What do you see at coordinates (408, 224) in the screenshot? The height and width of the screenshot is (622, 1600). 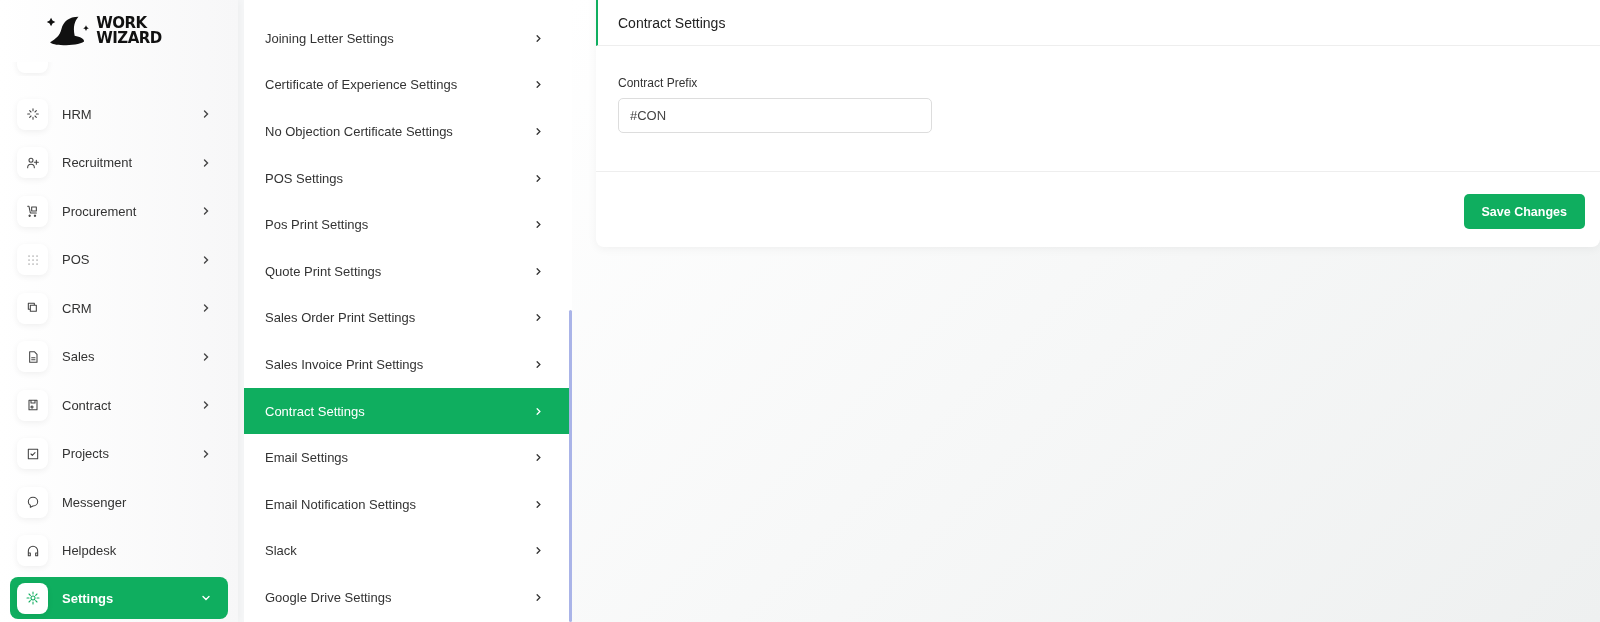 I see `settings-menu-item: Pos Print Settings` at bounding box center [408, 224].